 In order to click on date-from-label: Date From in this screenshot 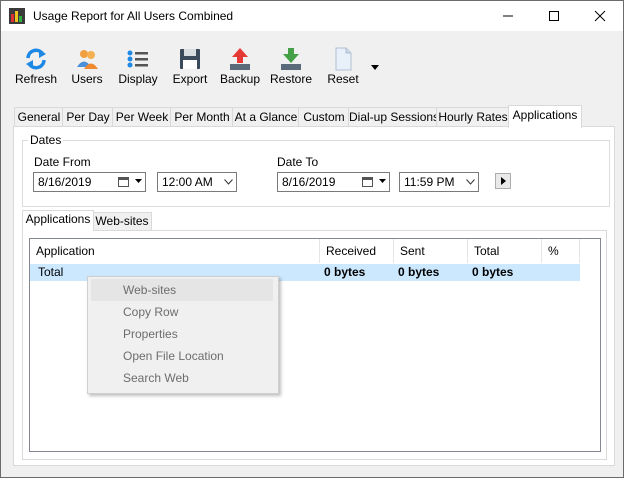, I will do `click(62, 162)`.